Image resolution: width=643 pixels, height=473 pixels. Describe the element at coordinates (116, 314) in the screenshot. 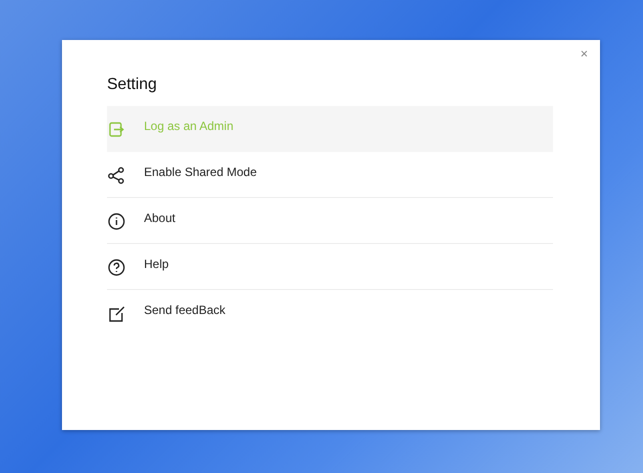

I see `edit-icon` at that location.